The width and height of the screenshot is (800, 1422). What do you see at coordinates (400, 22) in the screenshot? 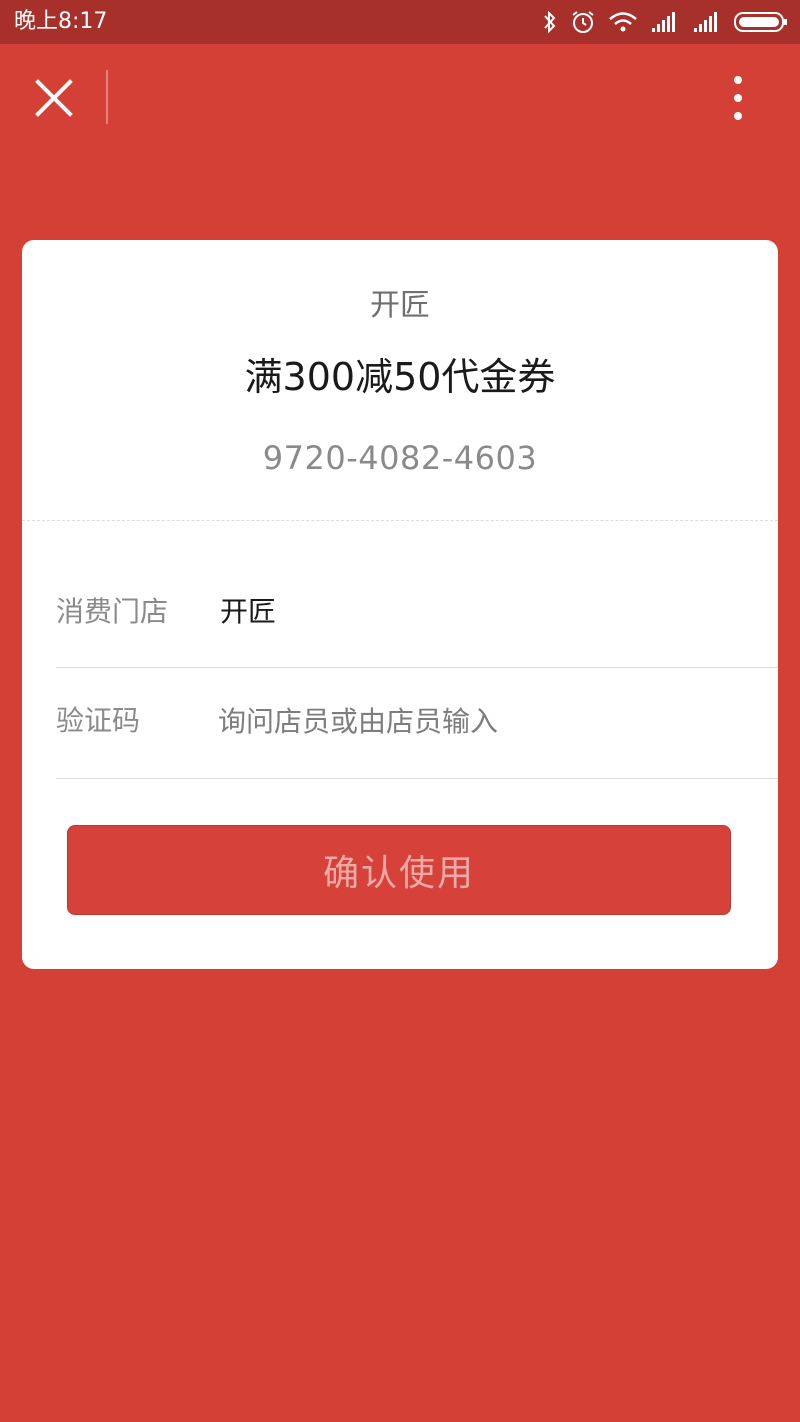
I see `status-bar: 晚上8:17` at bounding box center [400, 22].